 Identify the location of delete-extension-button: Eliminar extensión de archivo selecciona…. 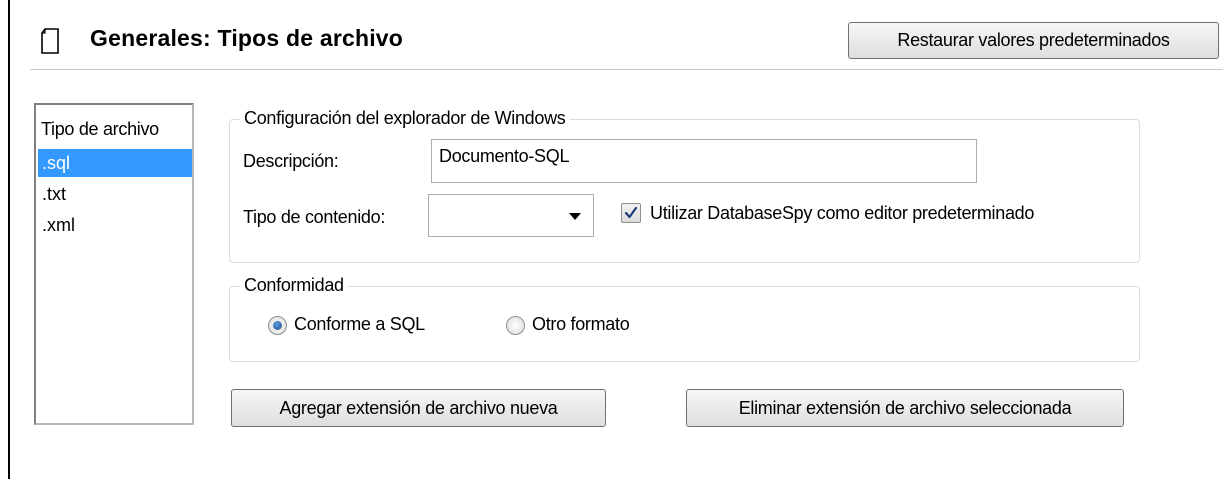
(905, 408).